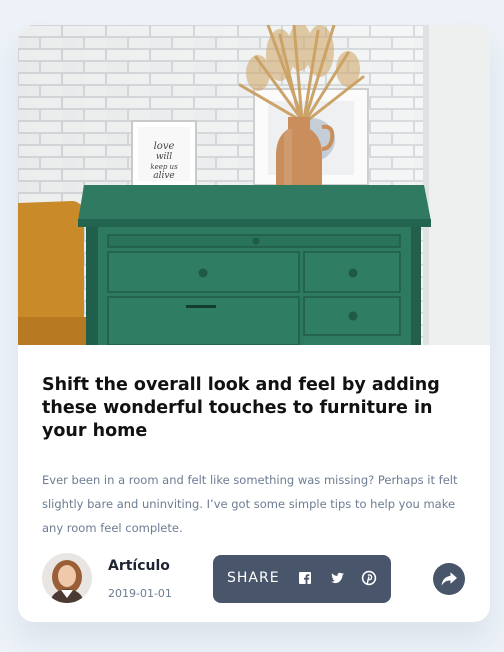 The height and width of the screenshot is (652, 504). I want to click on share-button, so click(449, 579).